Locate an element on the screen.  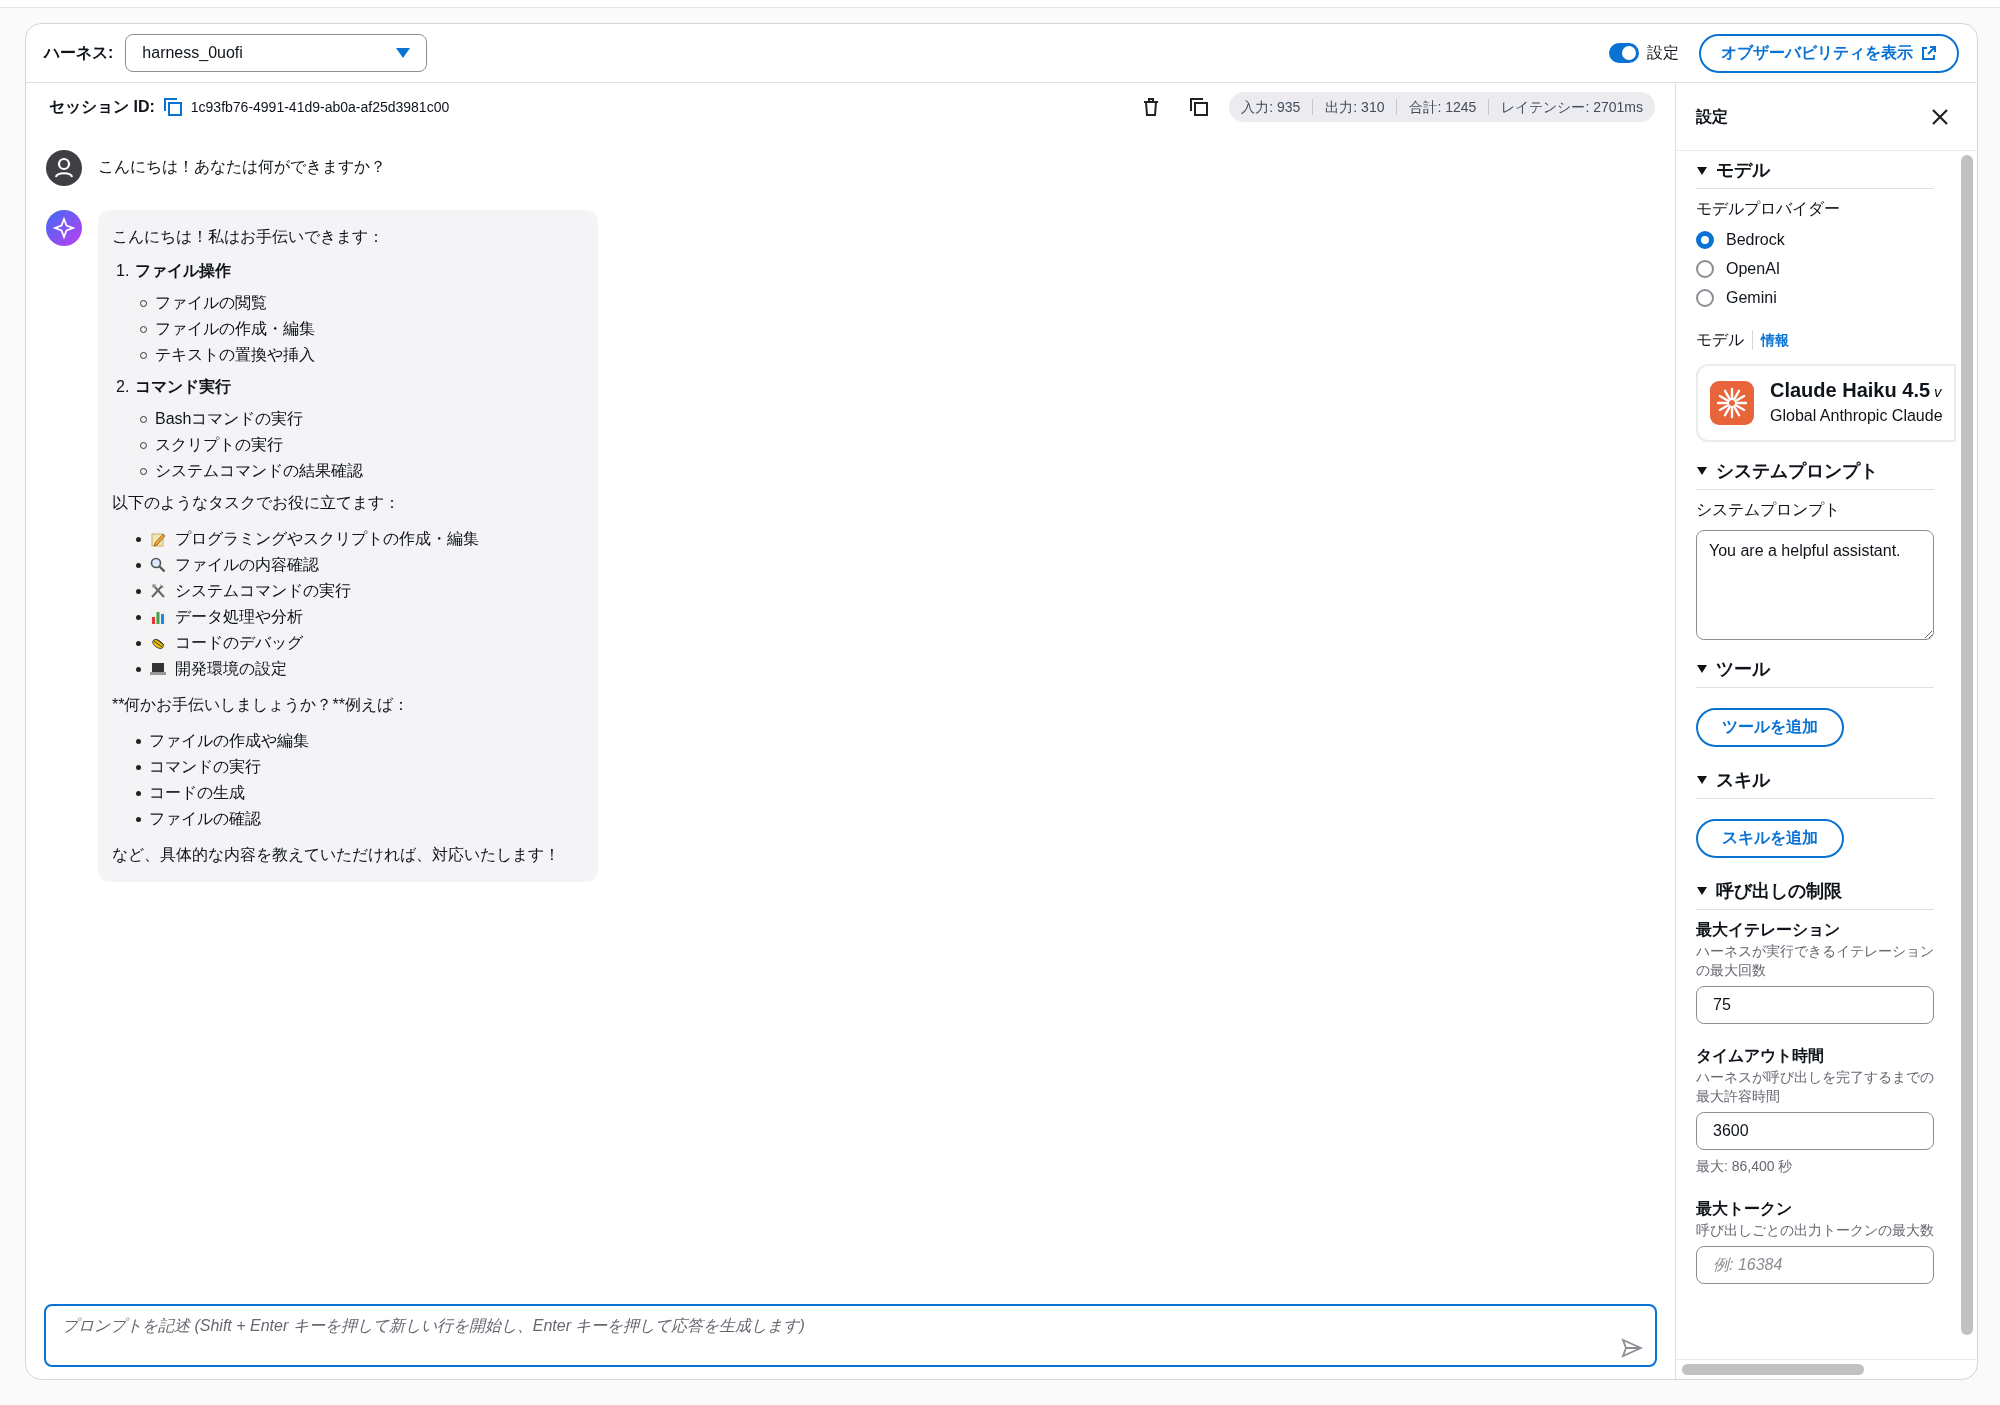
observability-button: オブザーバビリティを表示 is located at coordinates (1829, 53).